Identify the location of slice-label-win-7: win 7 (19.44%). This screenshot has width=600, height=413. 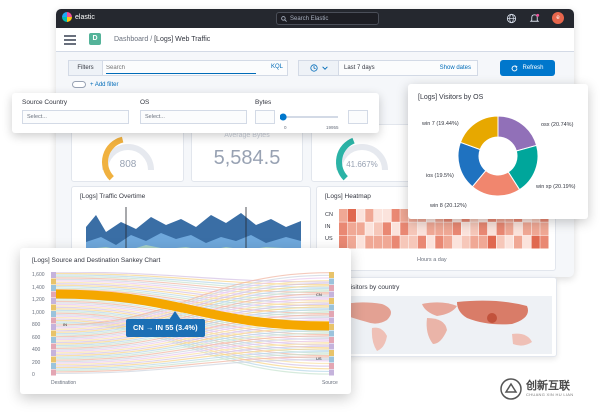
(440, 124).